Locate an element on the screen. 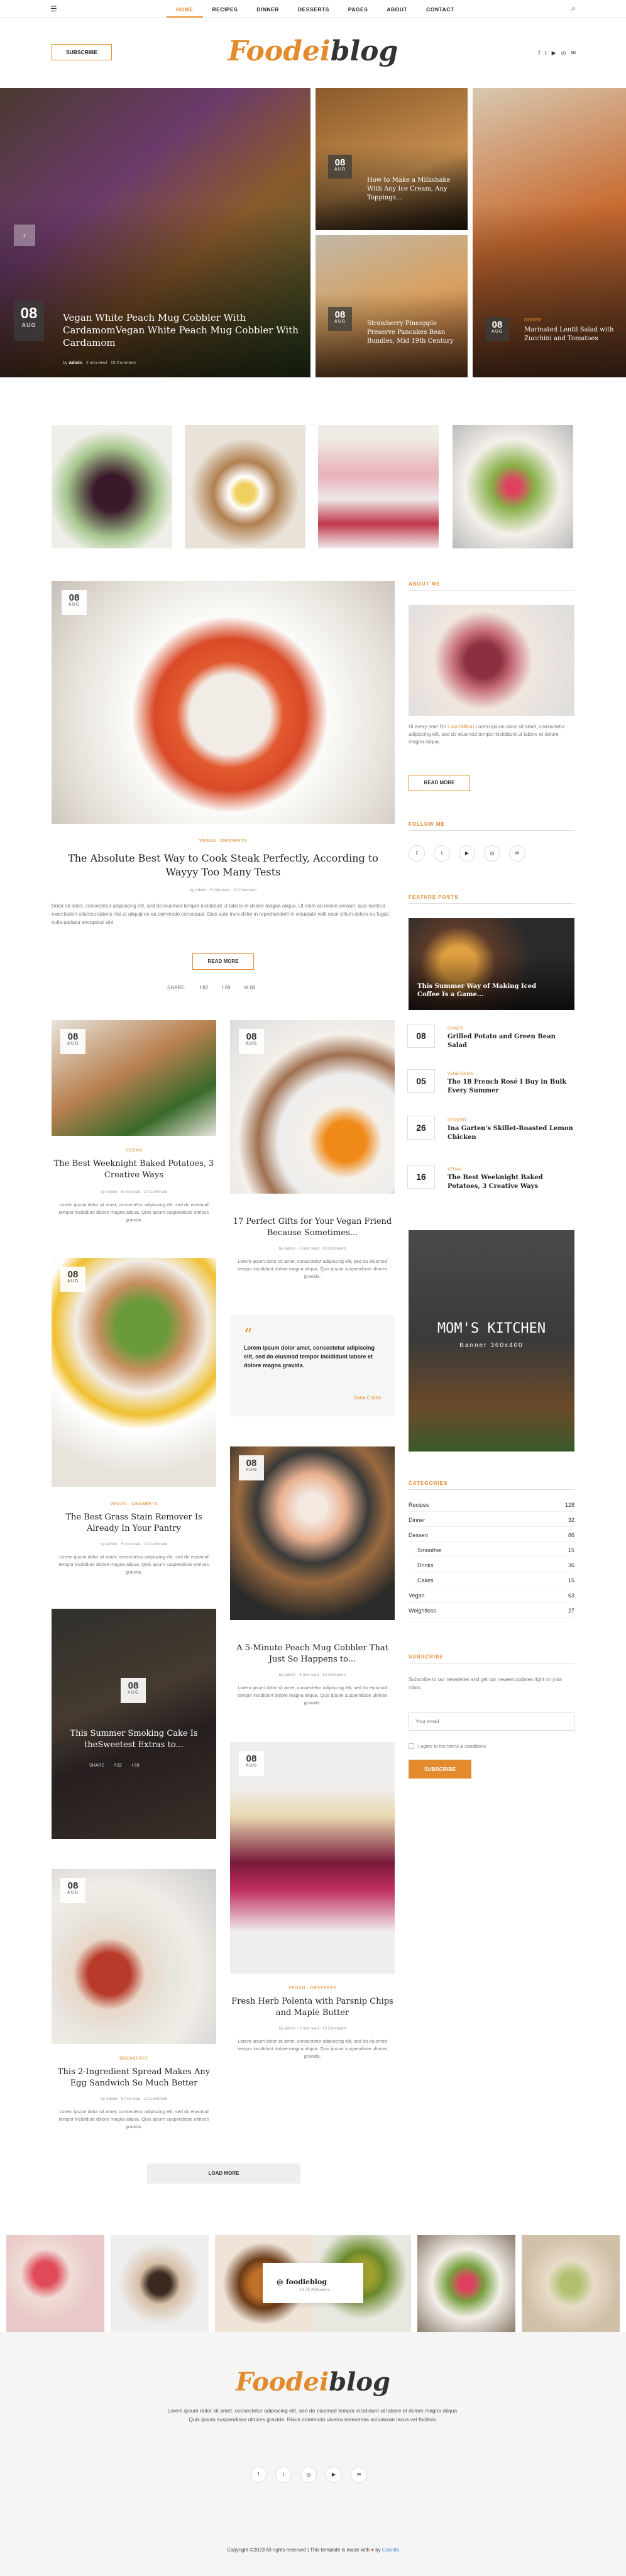  post-3-category: BREAKFAST is located at coordinates (134, 2059).